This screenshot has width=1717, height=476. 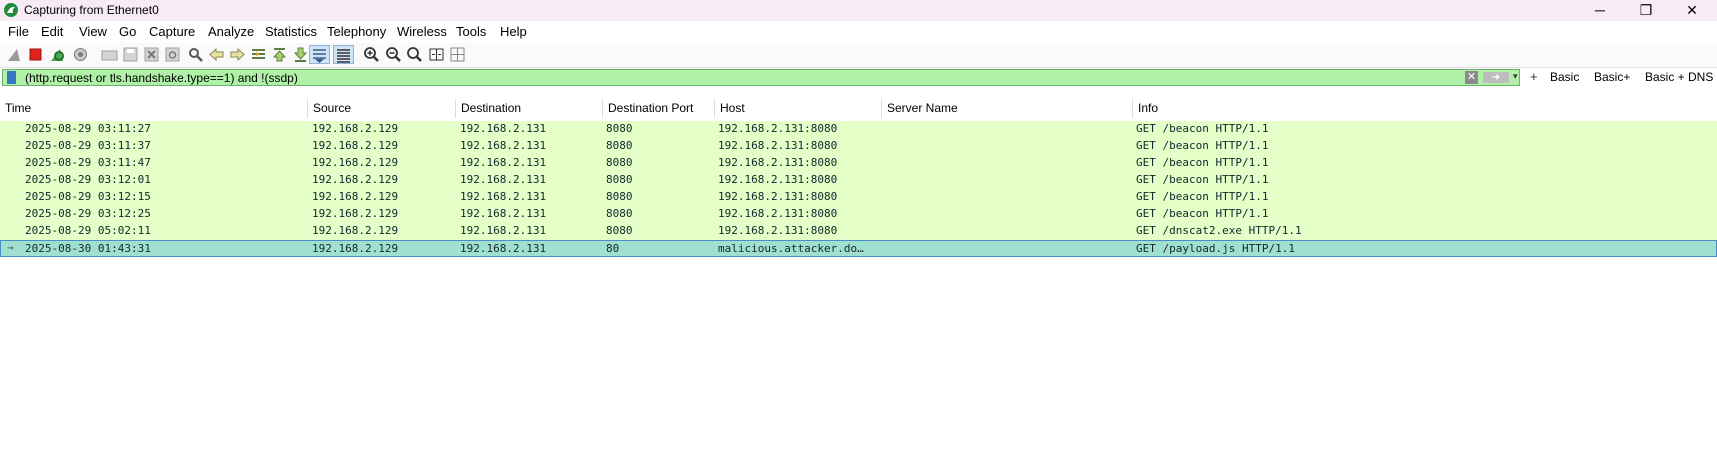 What do you see at coordinates (659, 108) in the screenshot?
I see `column-header-dest-port: Destination Port` at bounding box center [659, 108].